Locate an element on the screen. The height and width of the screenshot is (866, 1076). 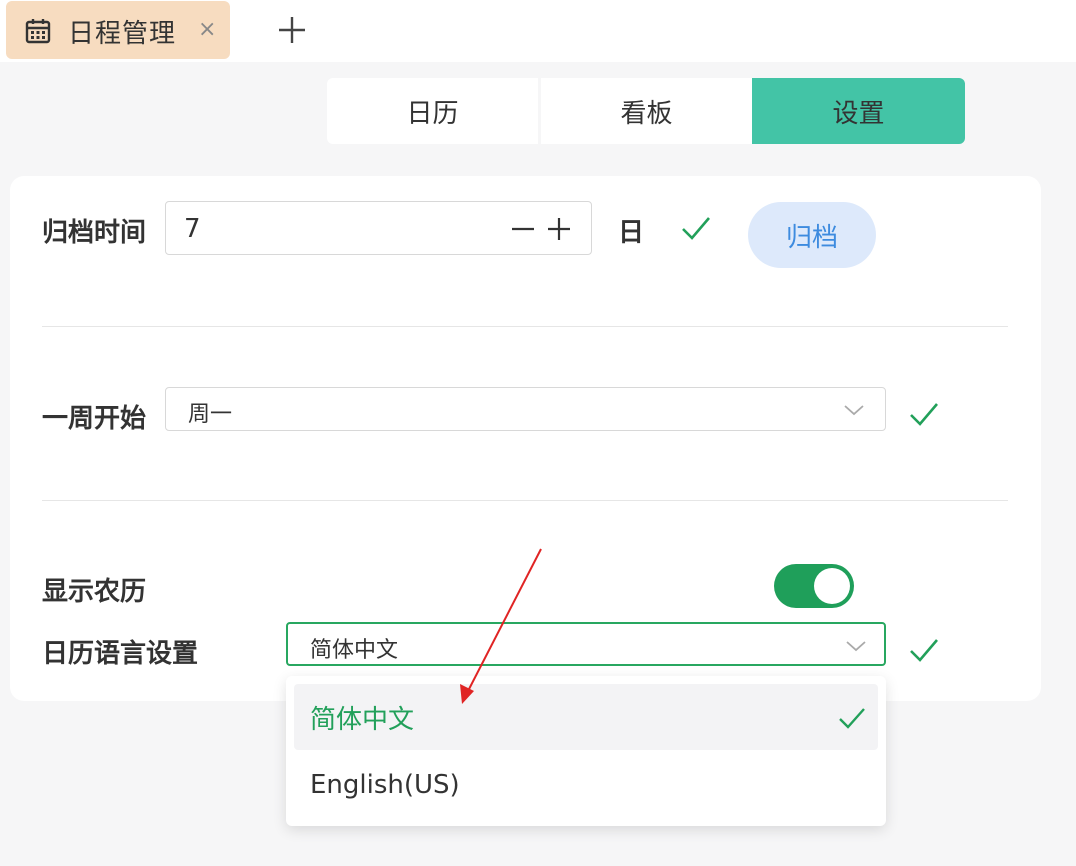
tab-schedule-management: 日程管理 × is located at coordinates (118, 30).